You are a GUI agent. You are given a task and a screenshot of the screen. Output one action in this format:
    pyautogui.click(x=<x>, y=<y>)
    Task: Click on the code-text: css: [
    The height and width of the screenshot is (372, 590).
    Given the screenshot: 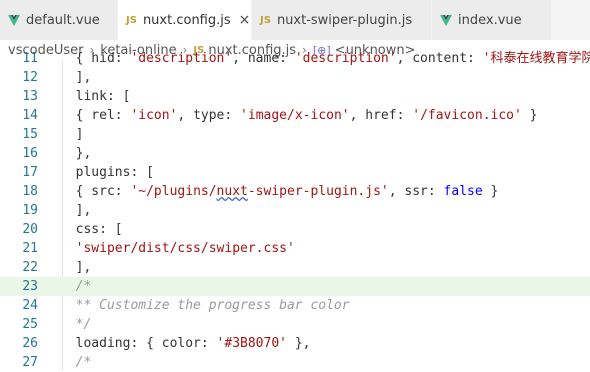 What is the action you would take?
    pyautogui.click(x=91, y=229)
    